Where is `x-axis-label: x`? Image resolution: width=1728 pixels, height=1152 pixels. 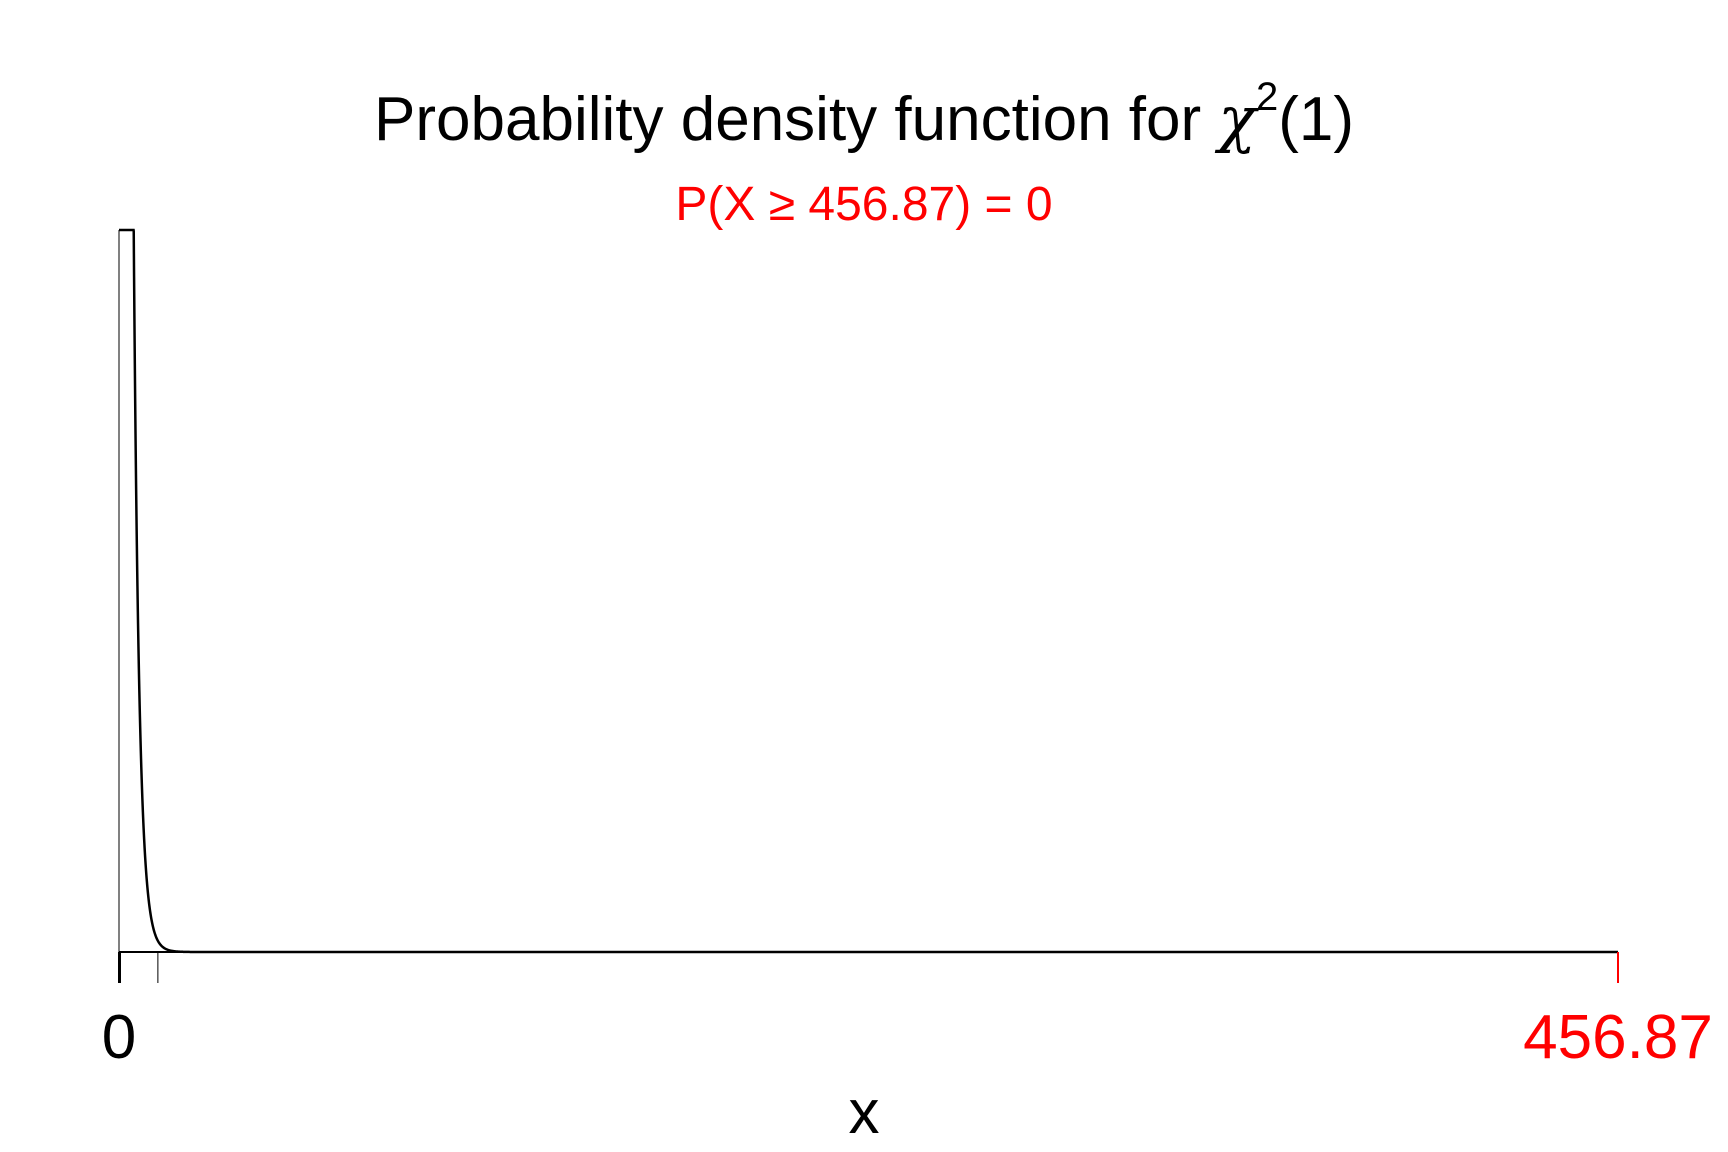 x-axis-label: x is located at coordinates (864, 1112).